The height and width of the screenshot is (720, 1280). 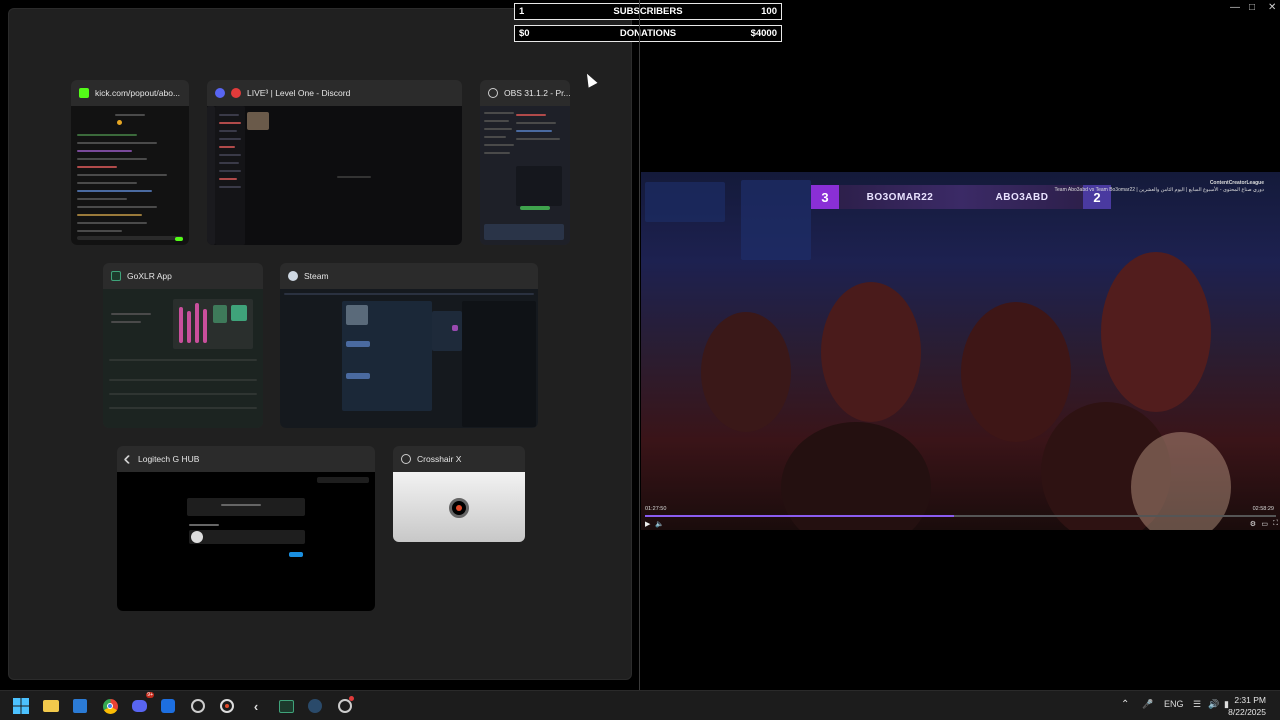 I want to click on window-thumbnail-discord: LIVE³ | Level One - Discord, so click(x=334, y=162).